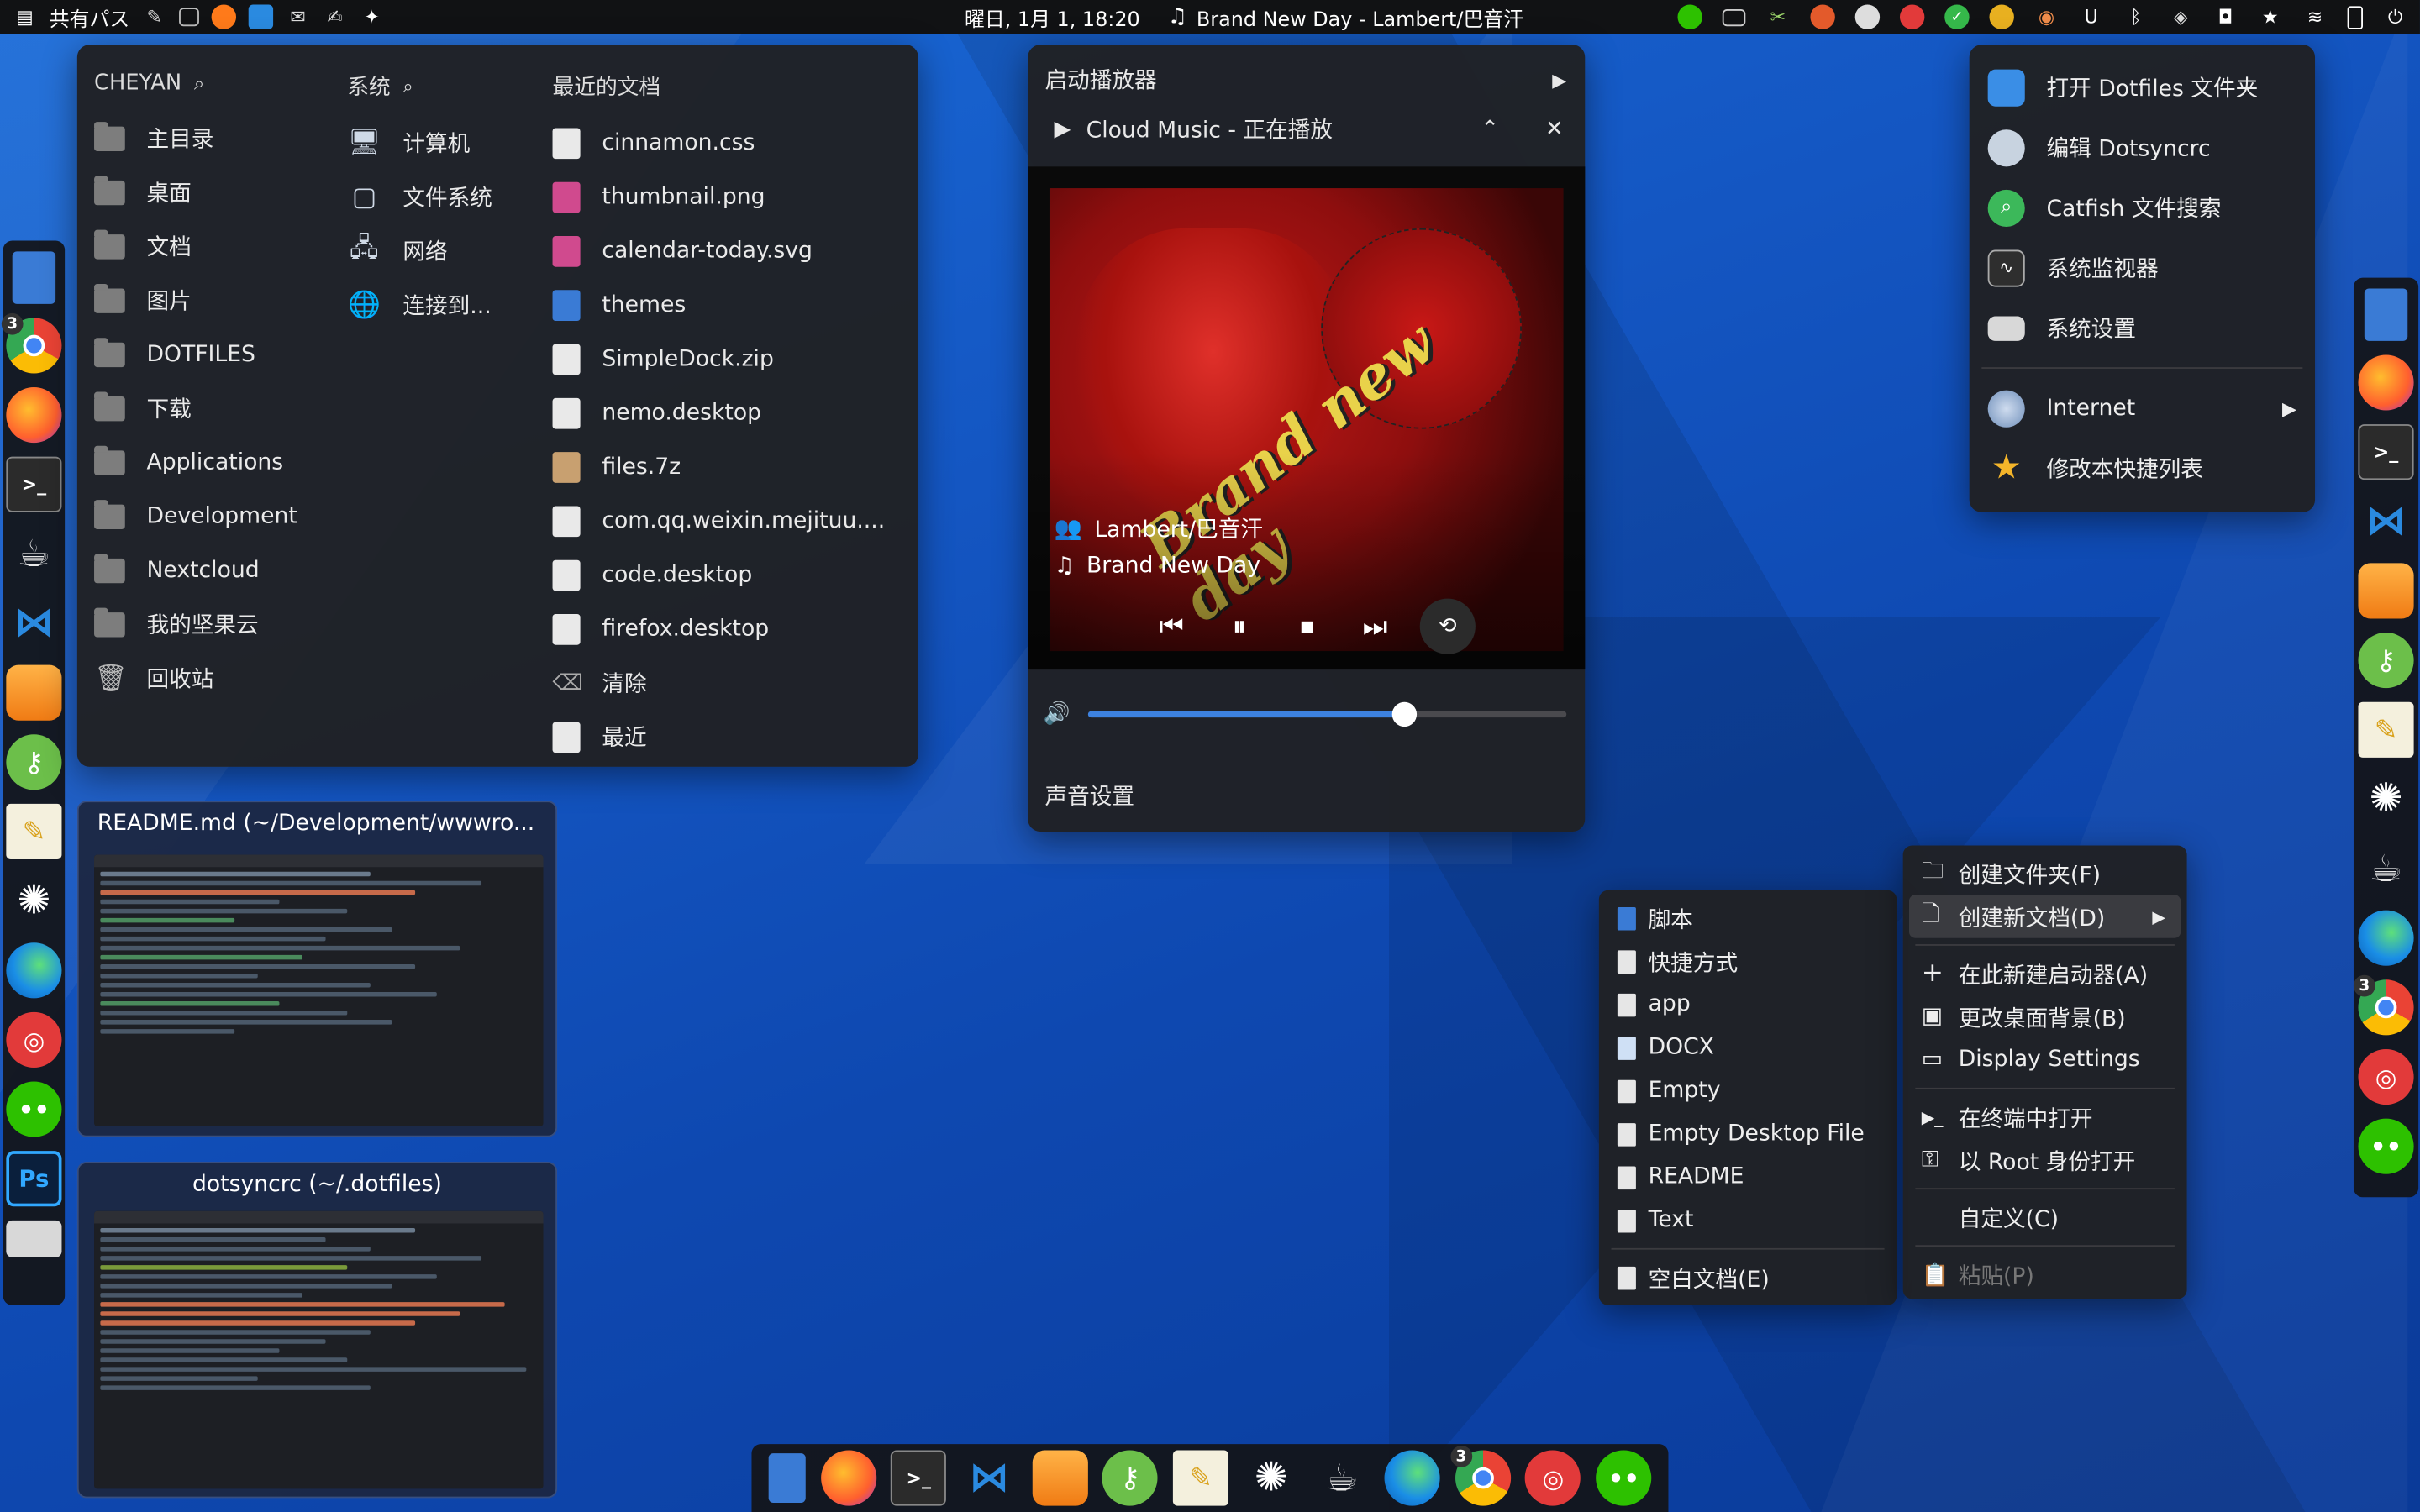 The width and height of the screenshot is (2420, 1512). What do you see at coordinates (2143, 87) in the screenshot?
I see `open-dotfiles-item: 打开 Dotfiles 文件夹` at bounding box center [2143, 87].